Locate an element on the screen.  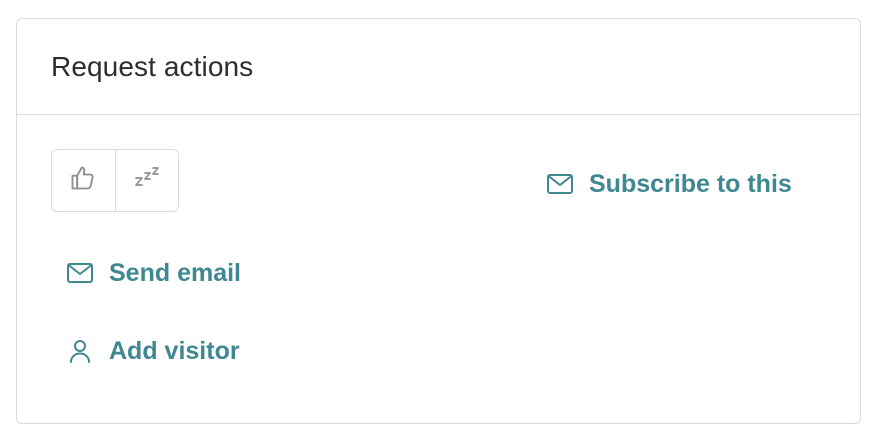
panel-title: Request actions is located at coordinates (152, 66).